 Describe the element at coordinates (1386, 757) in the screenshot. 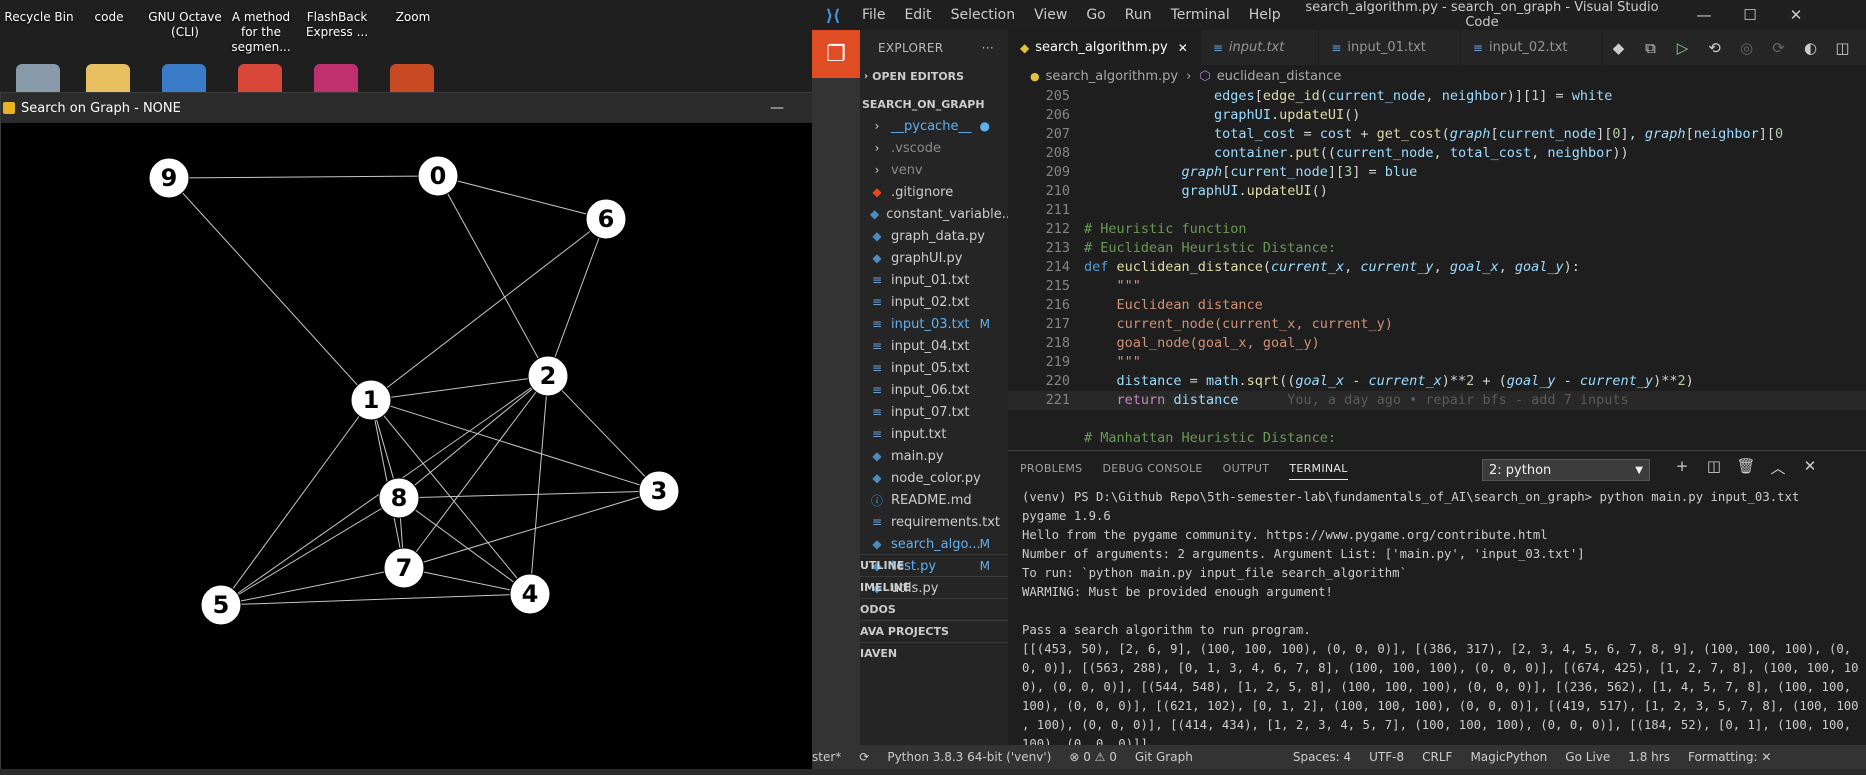

I see `status-encoding: UTF-8` at that location.